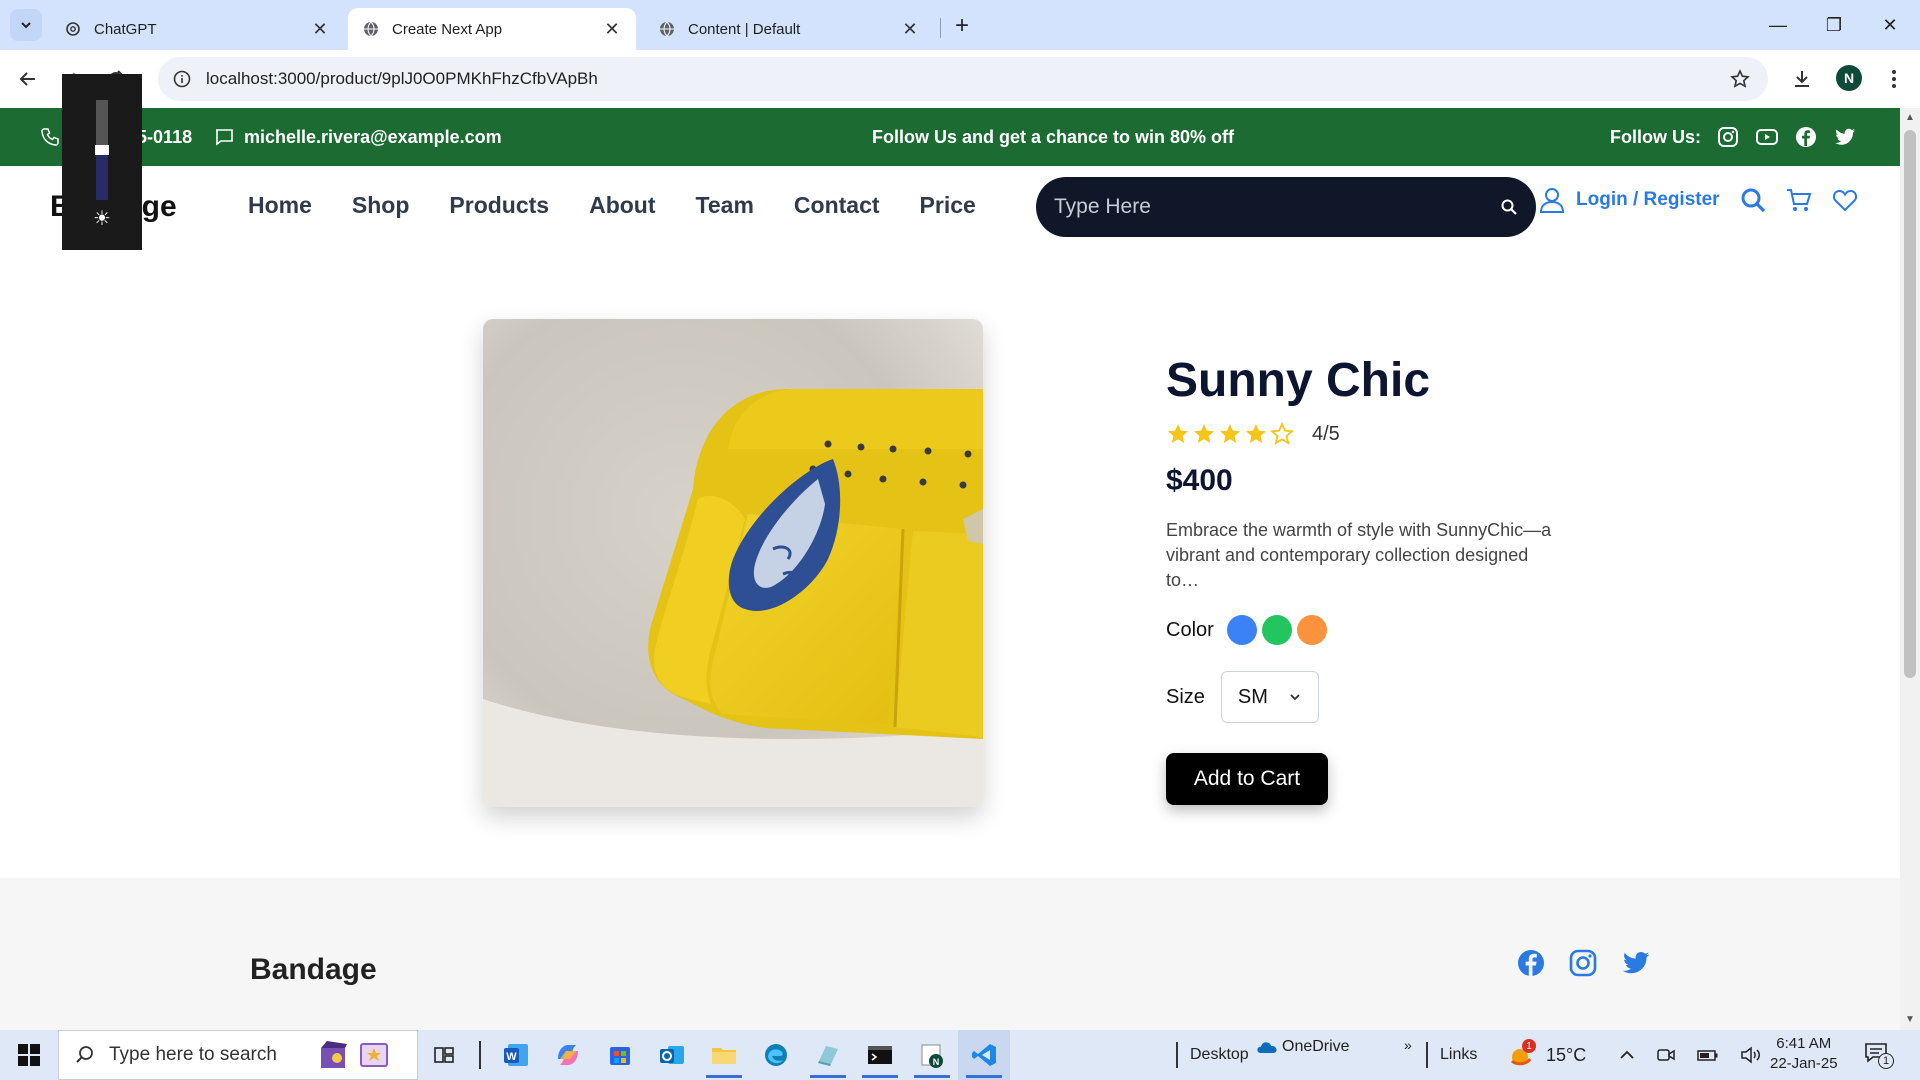 This screenshot has width=1920, height=1080. Describe the element at coordinates (1894, 79) in the screenshot. I see `browser-menu-button` at that location.